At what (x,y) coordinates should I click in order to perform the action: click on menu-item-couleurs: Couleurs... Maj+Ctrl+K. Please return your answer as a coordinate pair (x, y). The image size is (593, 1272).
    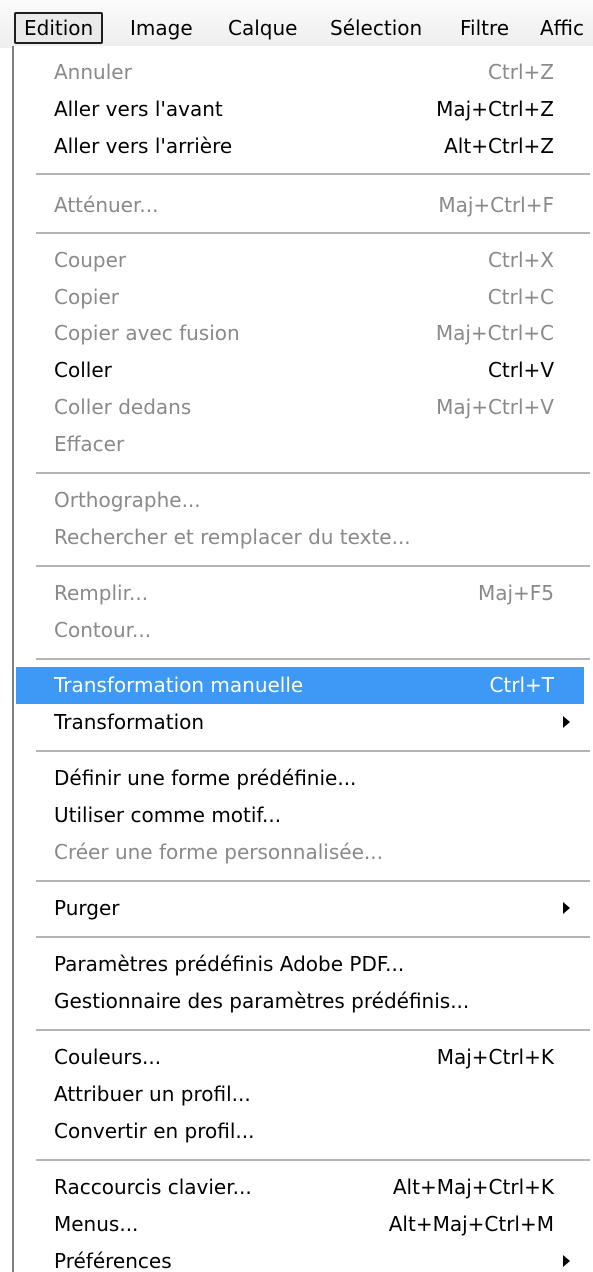
    Looking at the image, I should click on (300, 1057).